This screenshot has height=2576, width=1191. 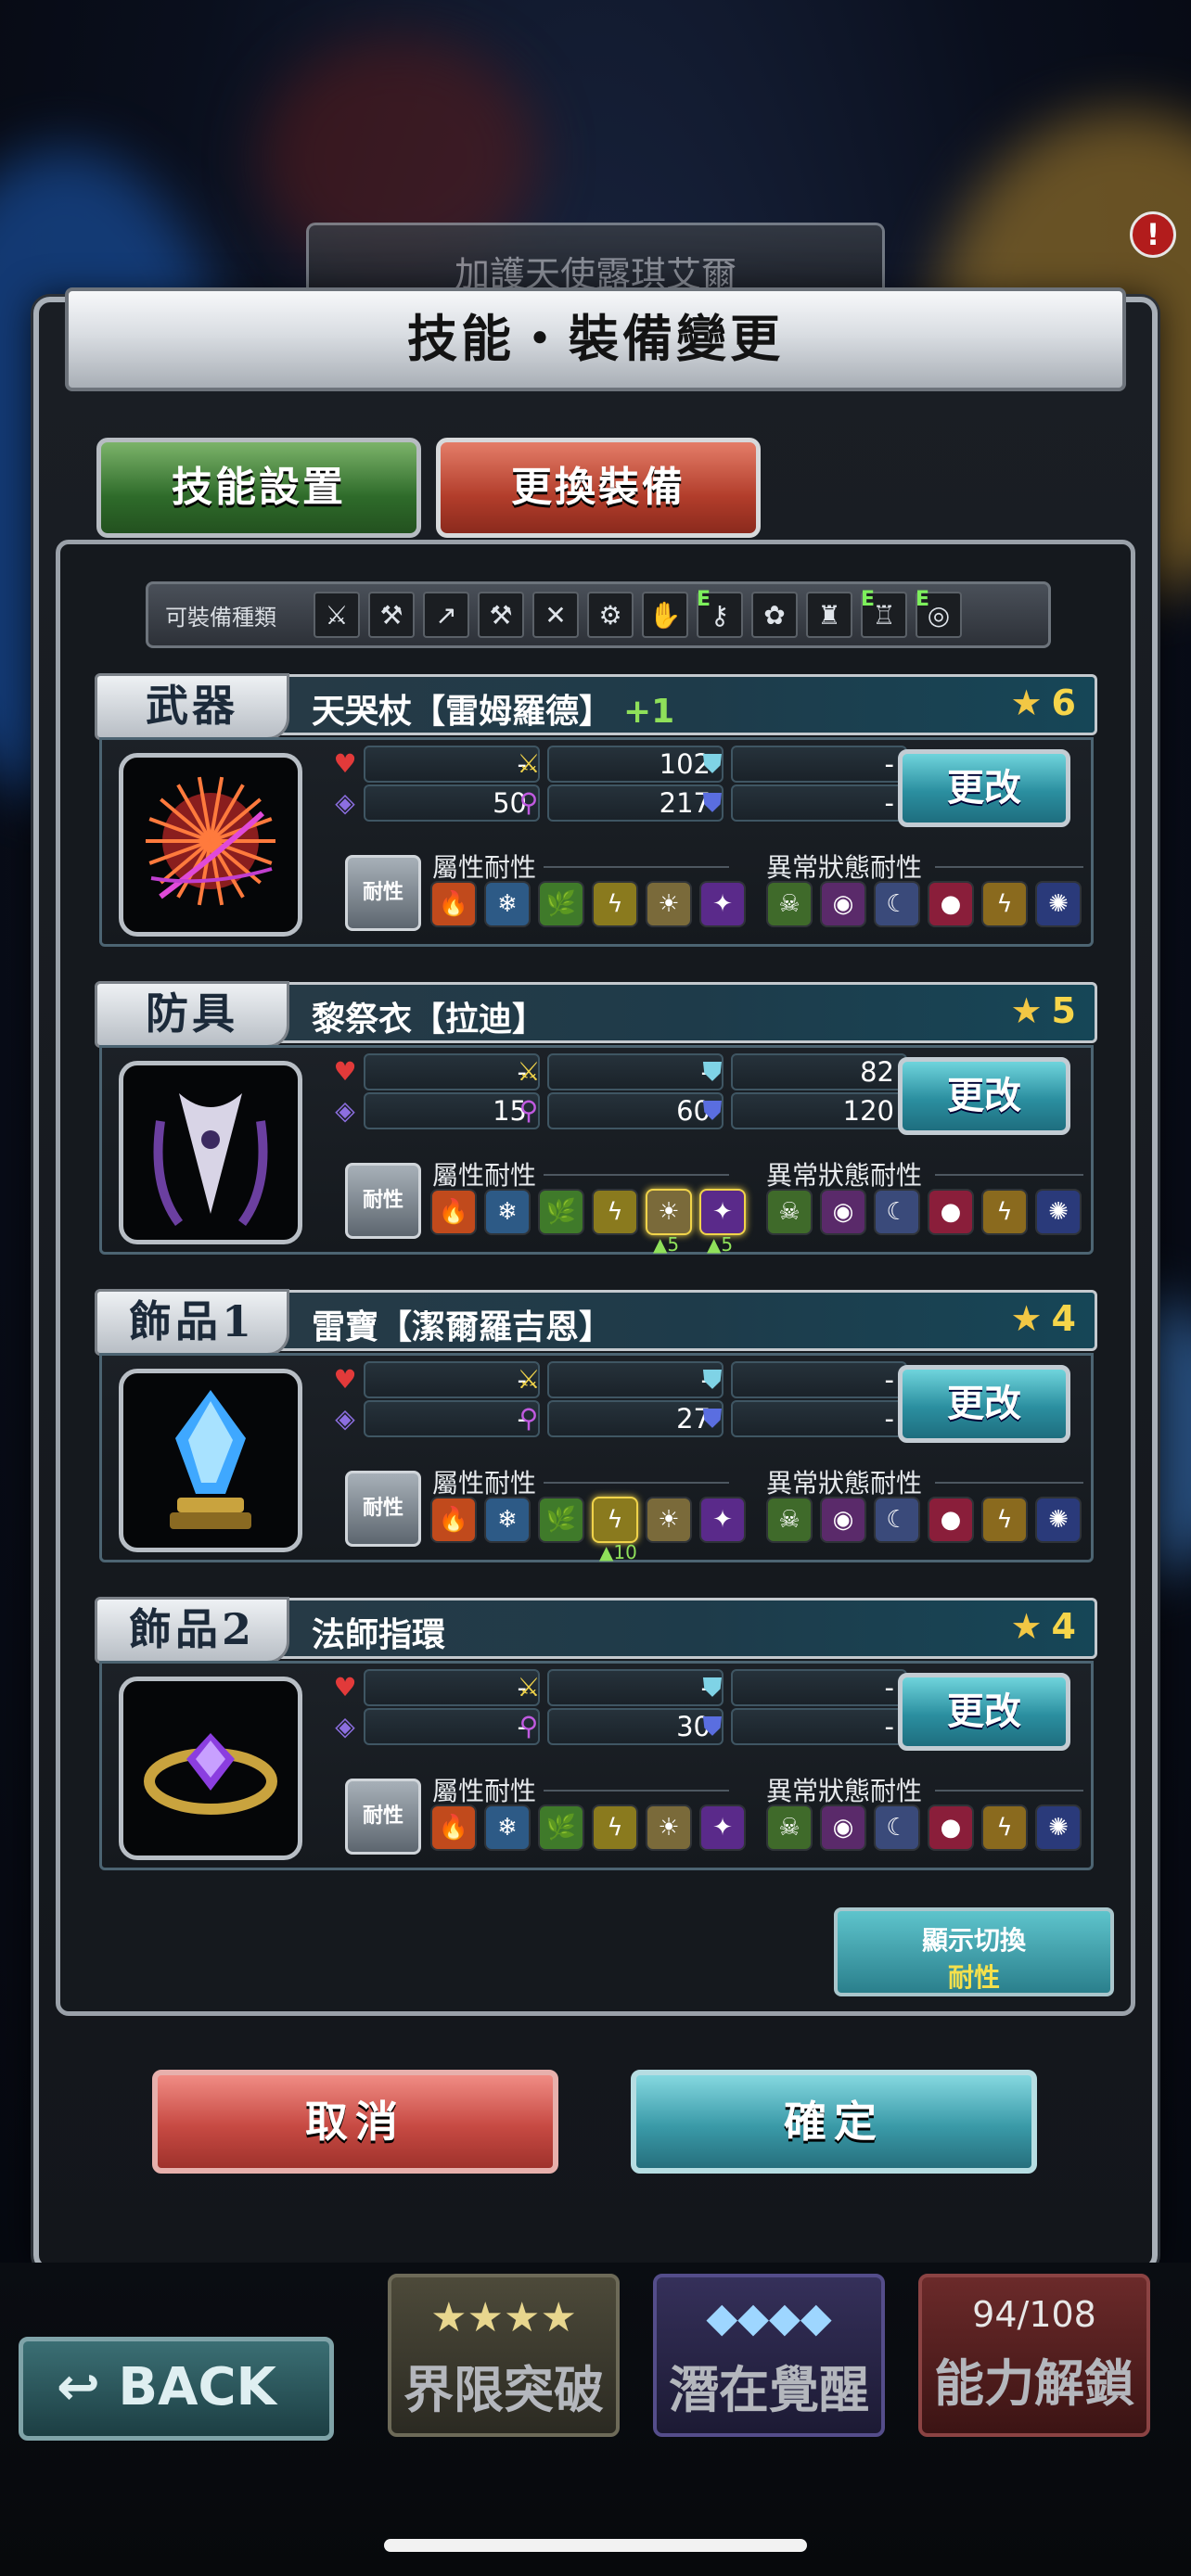 I want to click on limit-break-tile: ★★★★ 界限突破, so click(x=504, y=2355).